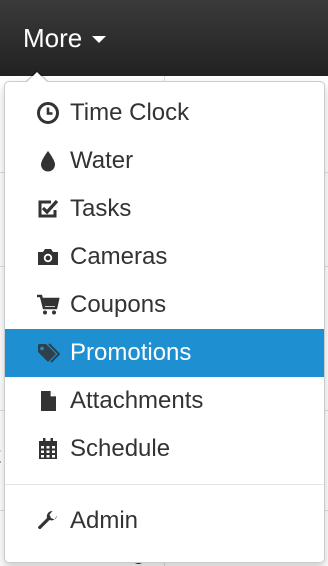 This screenshot has width=328, height=566. Describe the element at coordinates (119, 256) in the screenshot. I see `menu-item-label: Cameras` at that location.